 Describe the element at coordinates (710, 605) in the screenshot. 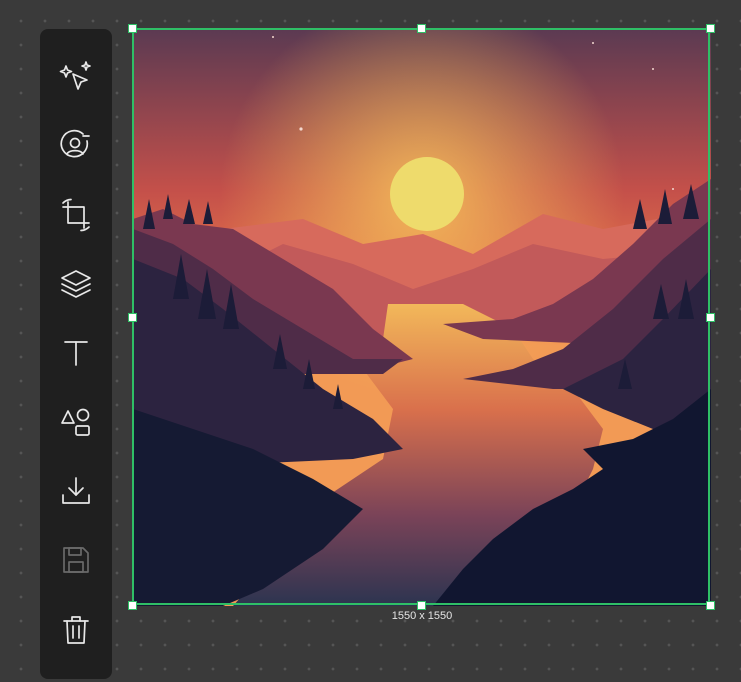

I see `resize-handle-bottom-right` at that location.